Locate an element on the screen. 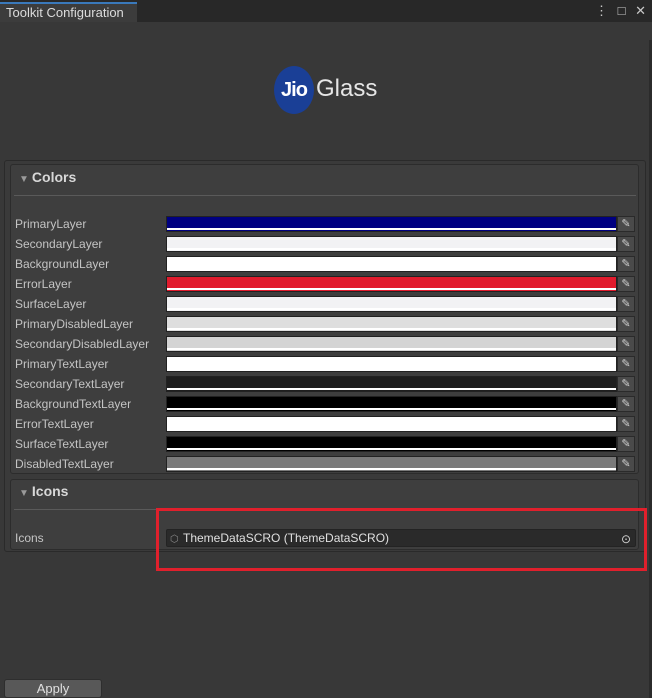 The height and width of the screenshot is (698, 652). kebab-menu-icon: ⋮ is located at coordinates (601, 10).